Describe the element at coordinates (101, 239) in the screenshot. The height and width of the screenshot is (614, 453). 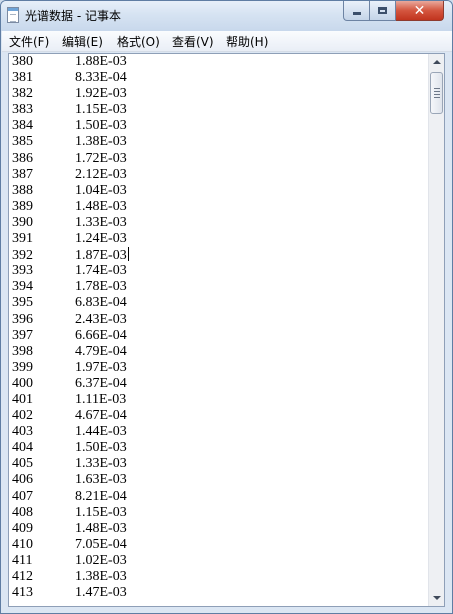
I see `line-value: 1.24E-03` at that location.